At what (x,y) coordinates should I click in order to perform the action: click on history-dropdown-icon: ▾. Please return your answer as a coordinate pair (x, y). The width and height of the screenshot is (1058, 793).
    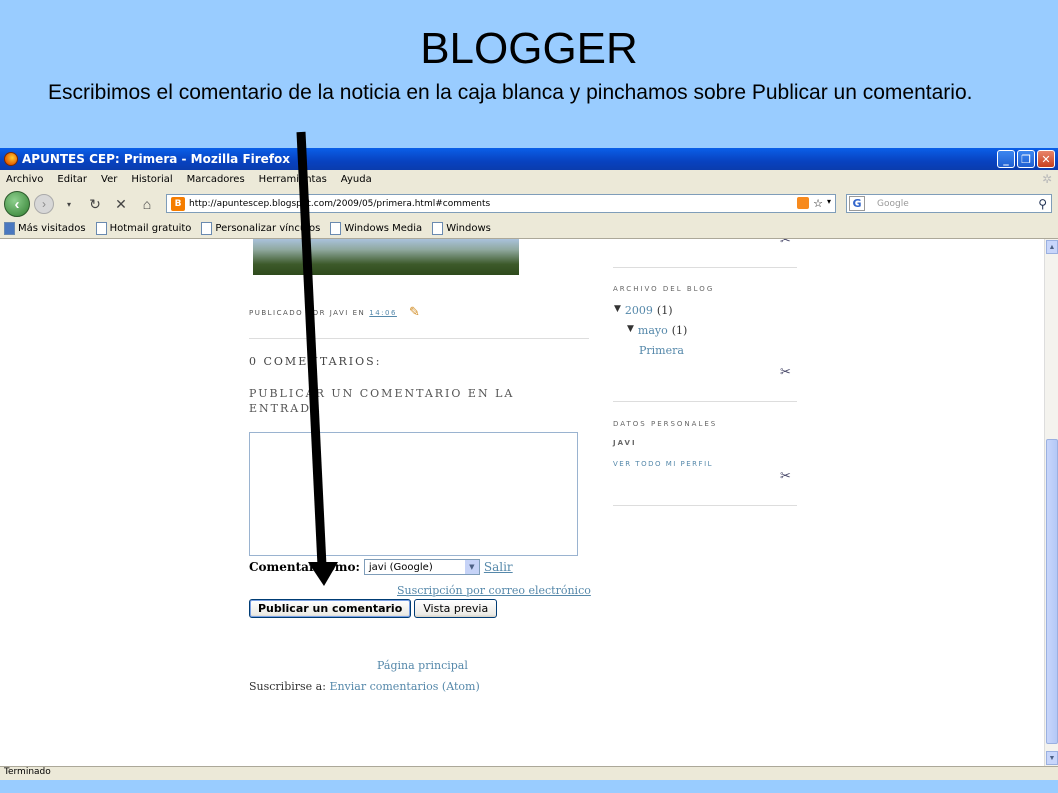
    Looking at the image, I should click on (69, 204).